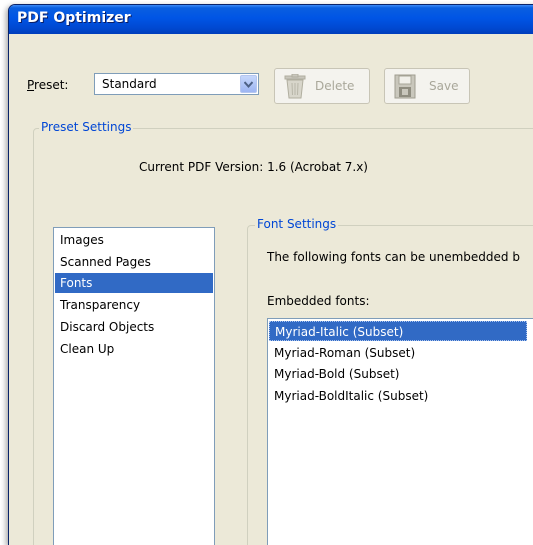 The image size is (533, 545). I want to click on font-item-myriad-roman: Myriad-Roman (Subset), so click(398, 353).